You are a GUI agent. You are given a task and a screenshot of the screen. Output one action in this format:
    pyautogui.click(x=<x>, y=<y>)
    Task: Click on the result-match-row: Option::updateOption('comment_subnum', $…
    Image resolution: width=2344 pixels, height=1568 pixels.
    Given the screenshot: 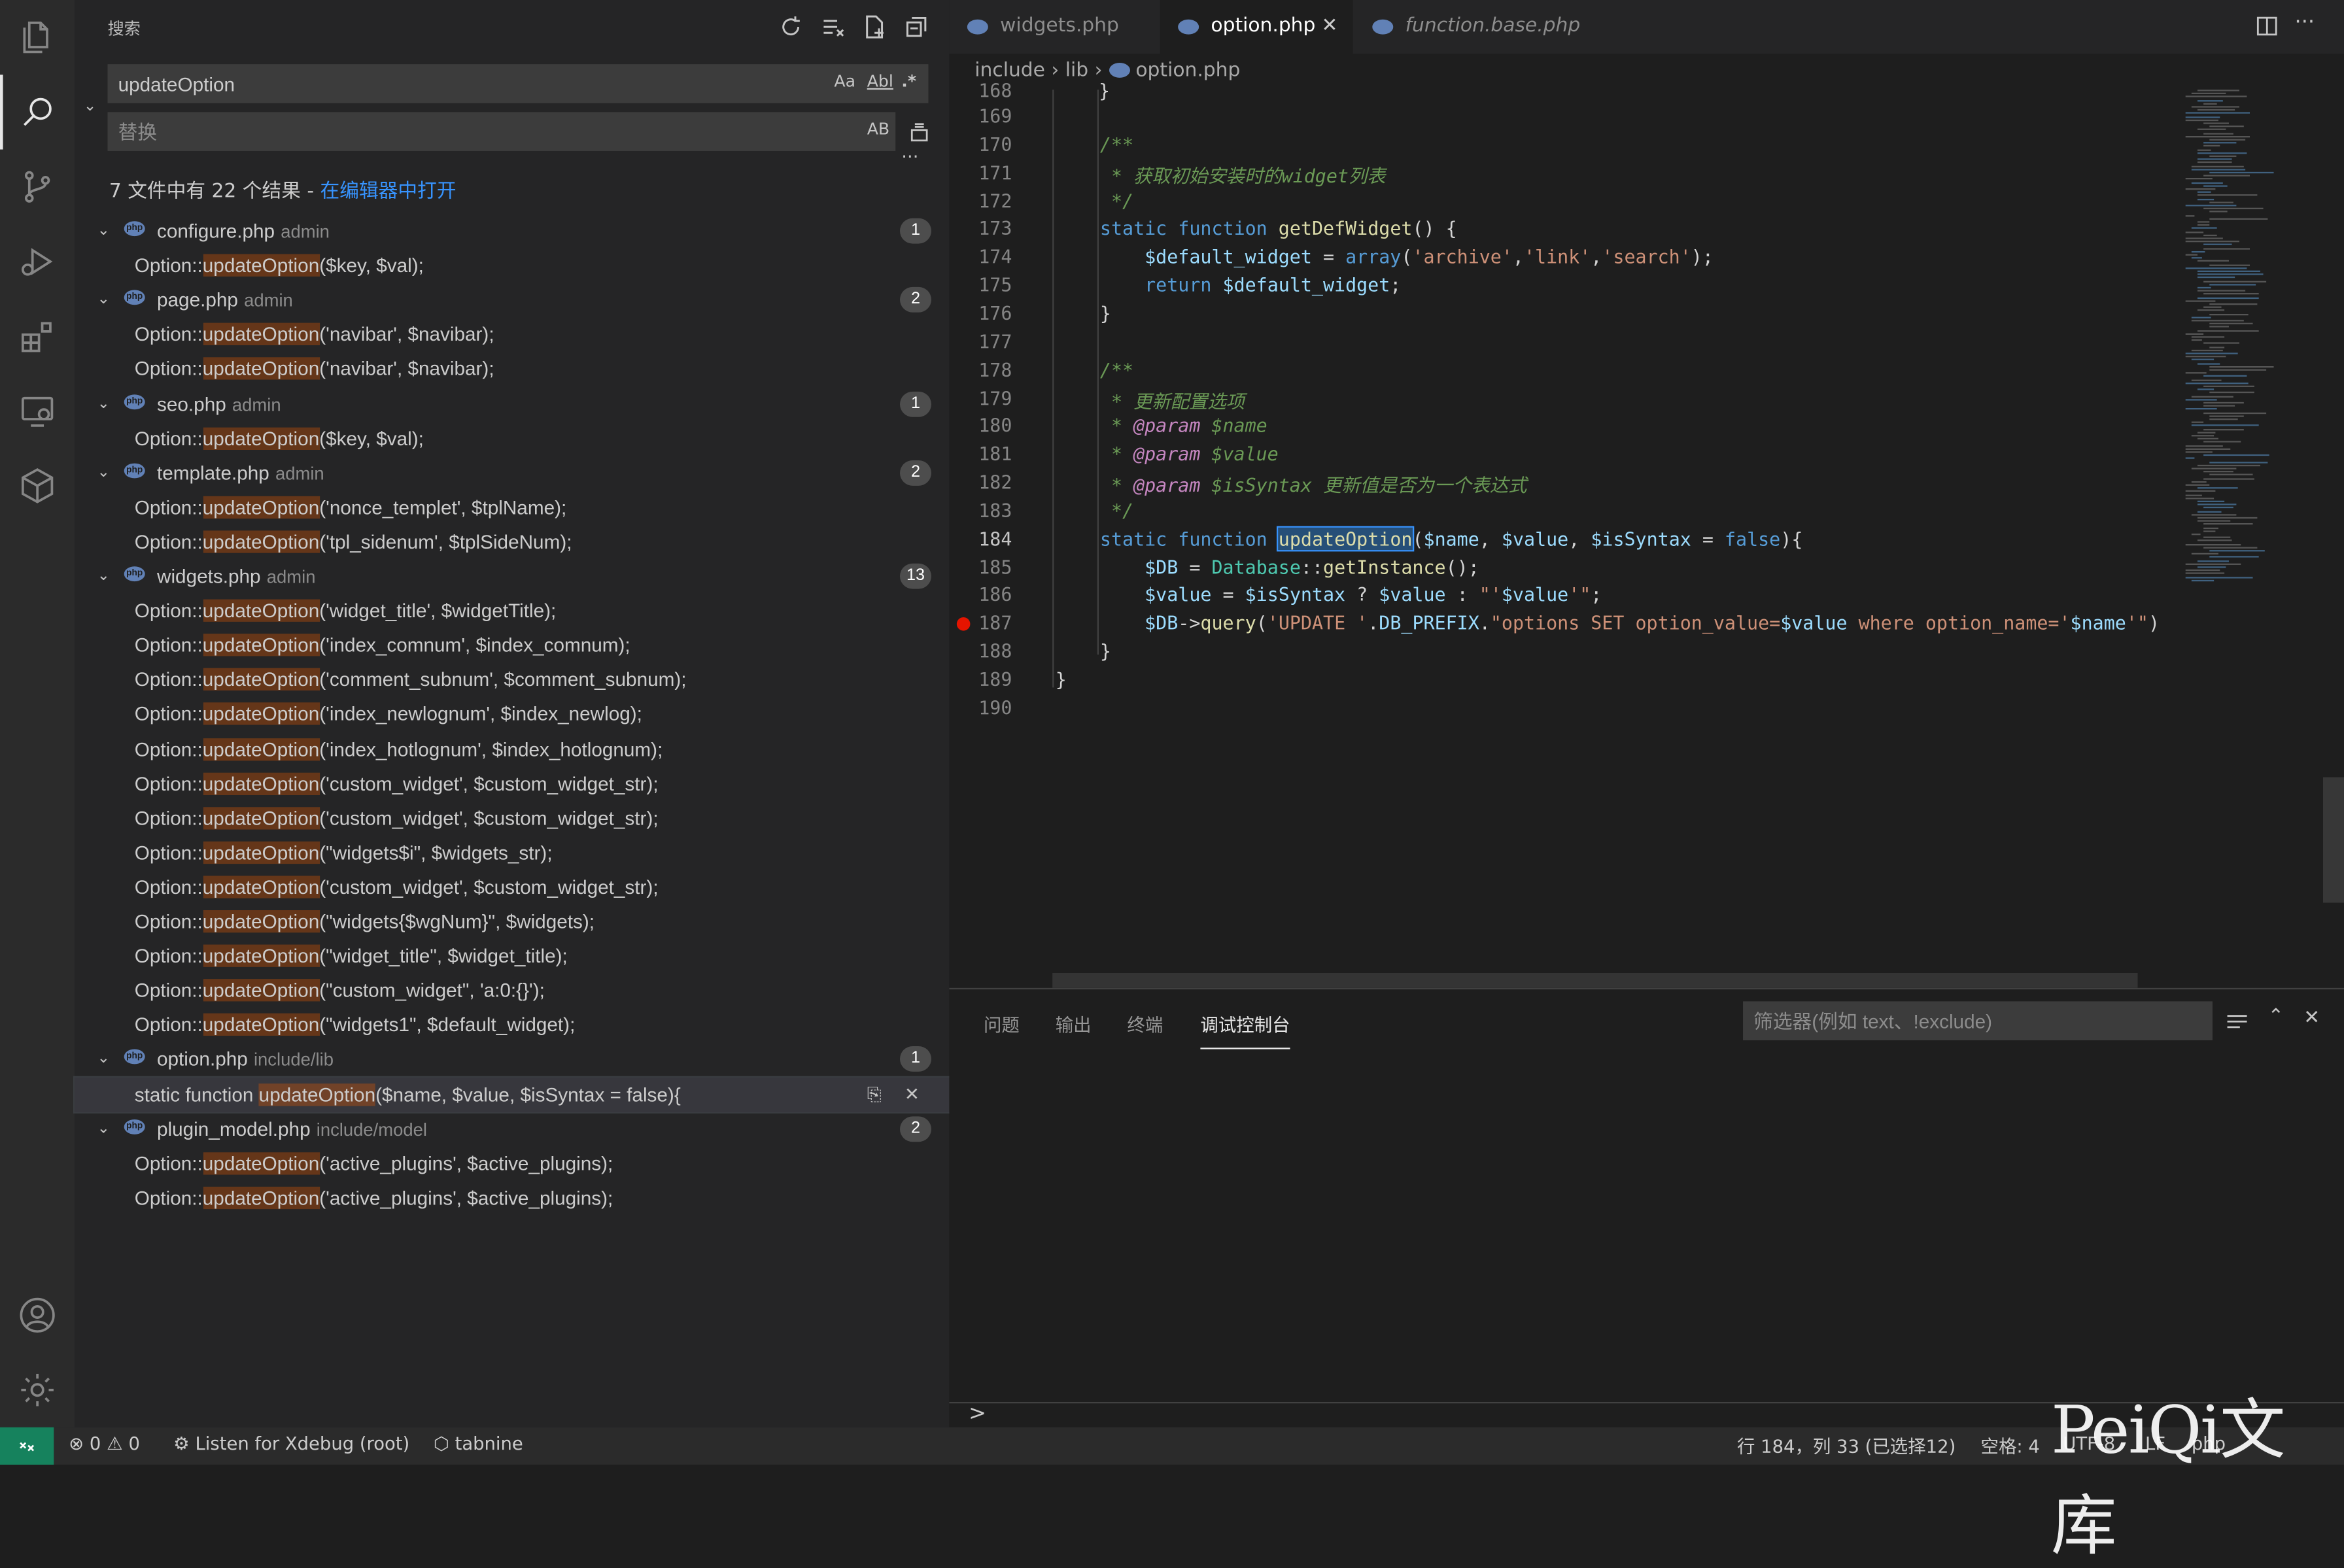 What is the action you would take?
    pyautogui.click(x=512, y=680)
    